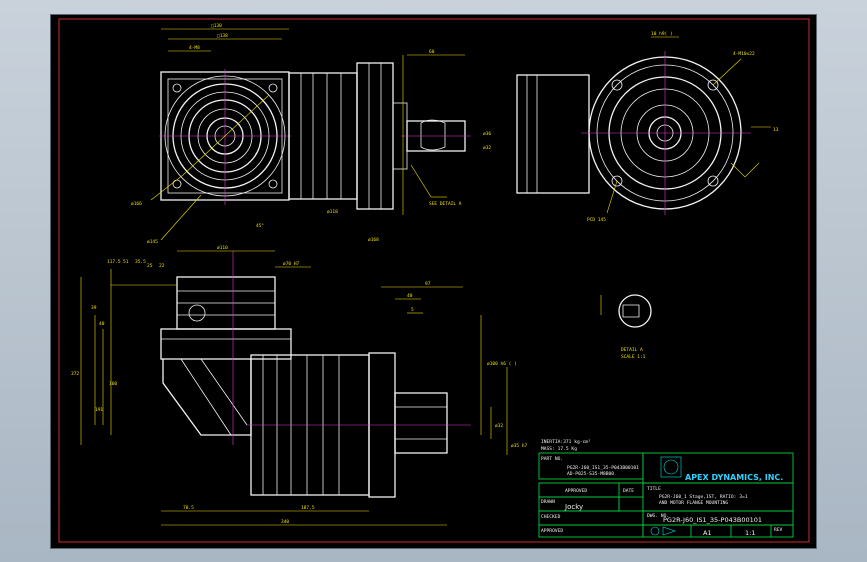 The image size is (867, 562). I want to click on part-no-label: PART NO., so click(552, 459).